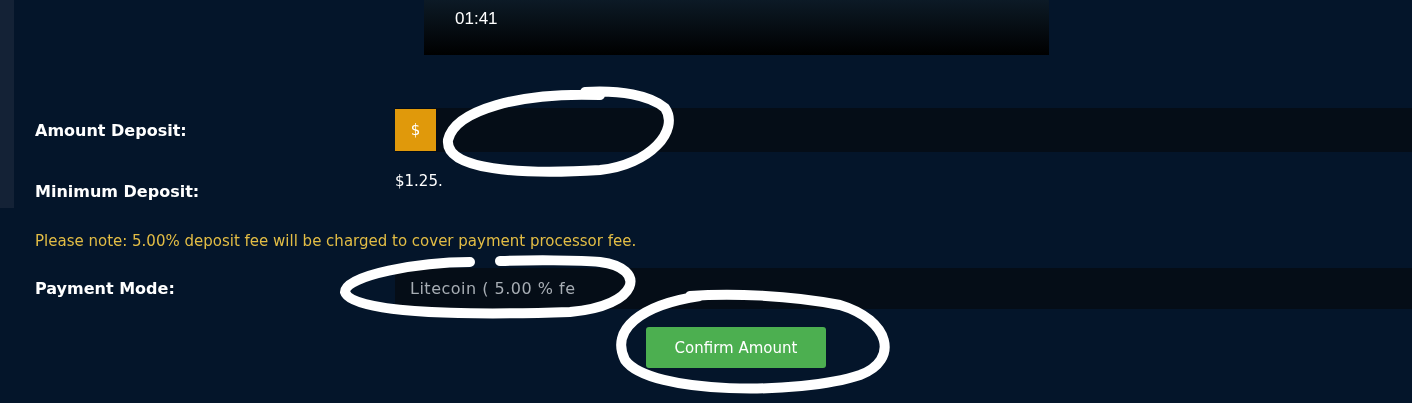 This screenshot has height=403, width=1412. What do you see at coordinates (117, 191) in the screenshot?
I see `field-label: Minimum Deposit:` at bounding box center [117, 191].